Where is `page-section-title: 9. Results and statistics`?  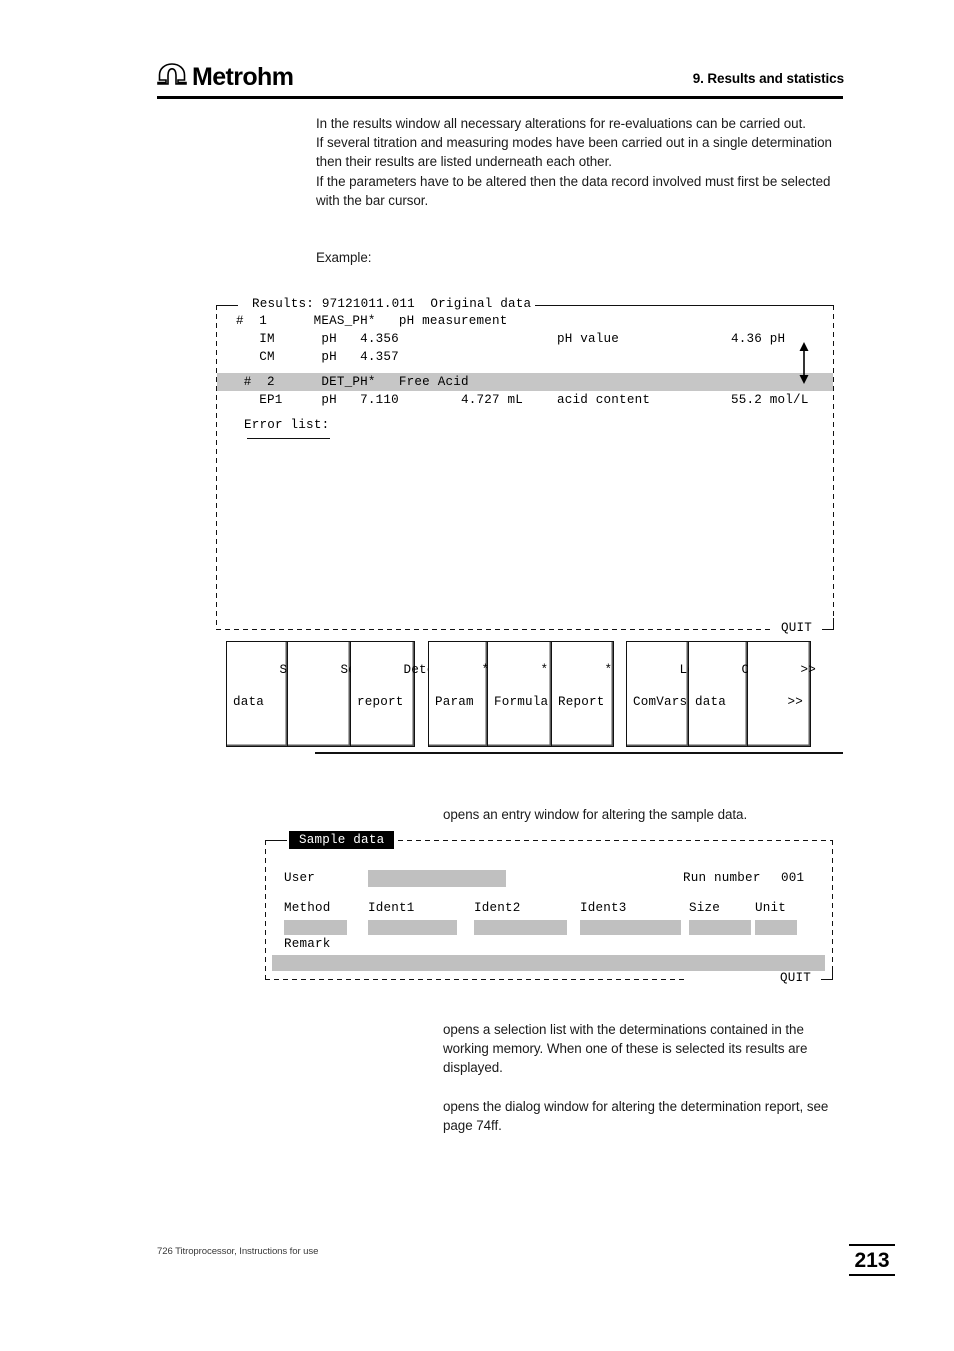 page-section-title: 9. Results and statistics is located at coordinates (768, 78).